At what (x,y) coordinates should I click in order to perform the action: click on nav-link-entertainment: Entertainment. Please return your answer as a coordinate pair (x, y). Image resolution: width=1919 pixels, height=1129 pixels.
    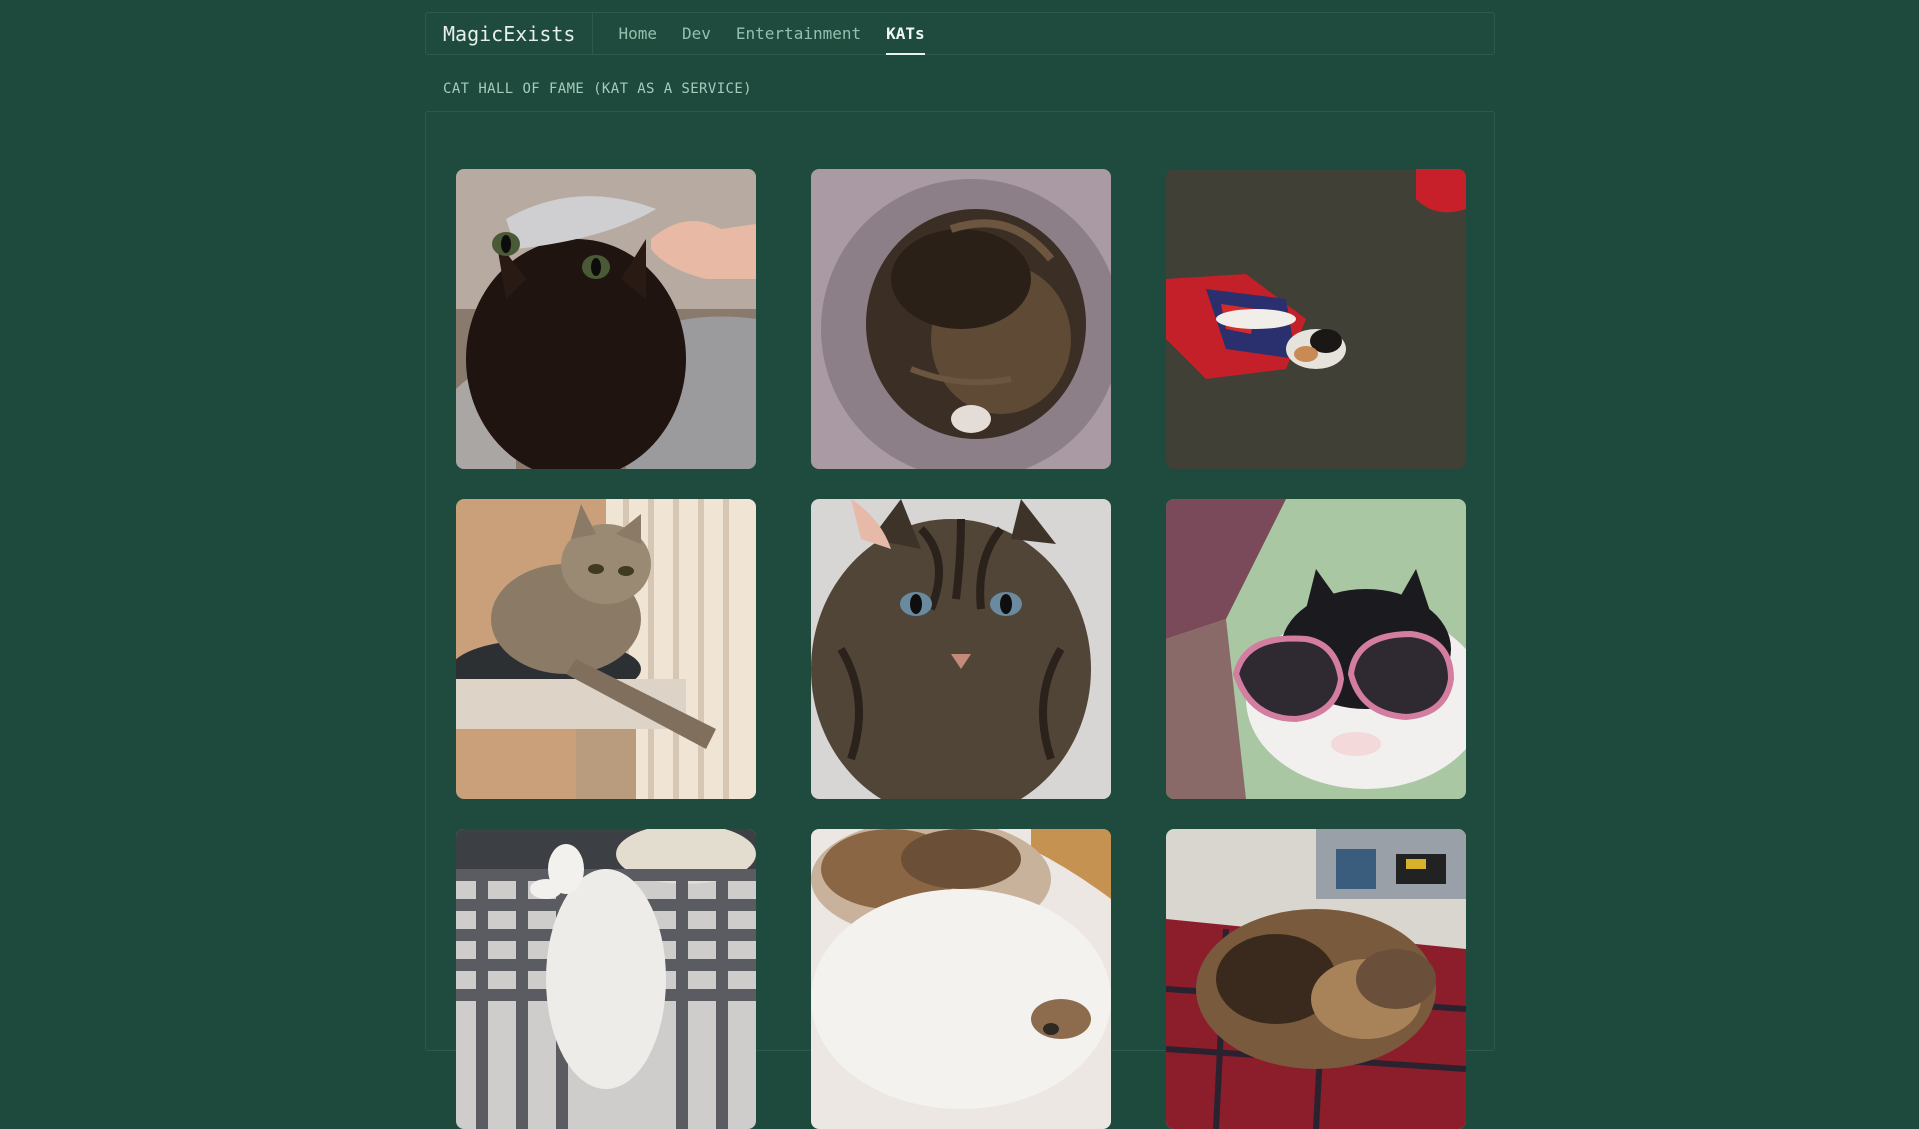
    Looking at the image, I should click on (798, 33).